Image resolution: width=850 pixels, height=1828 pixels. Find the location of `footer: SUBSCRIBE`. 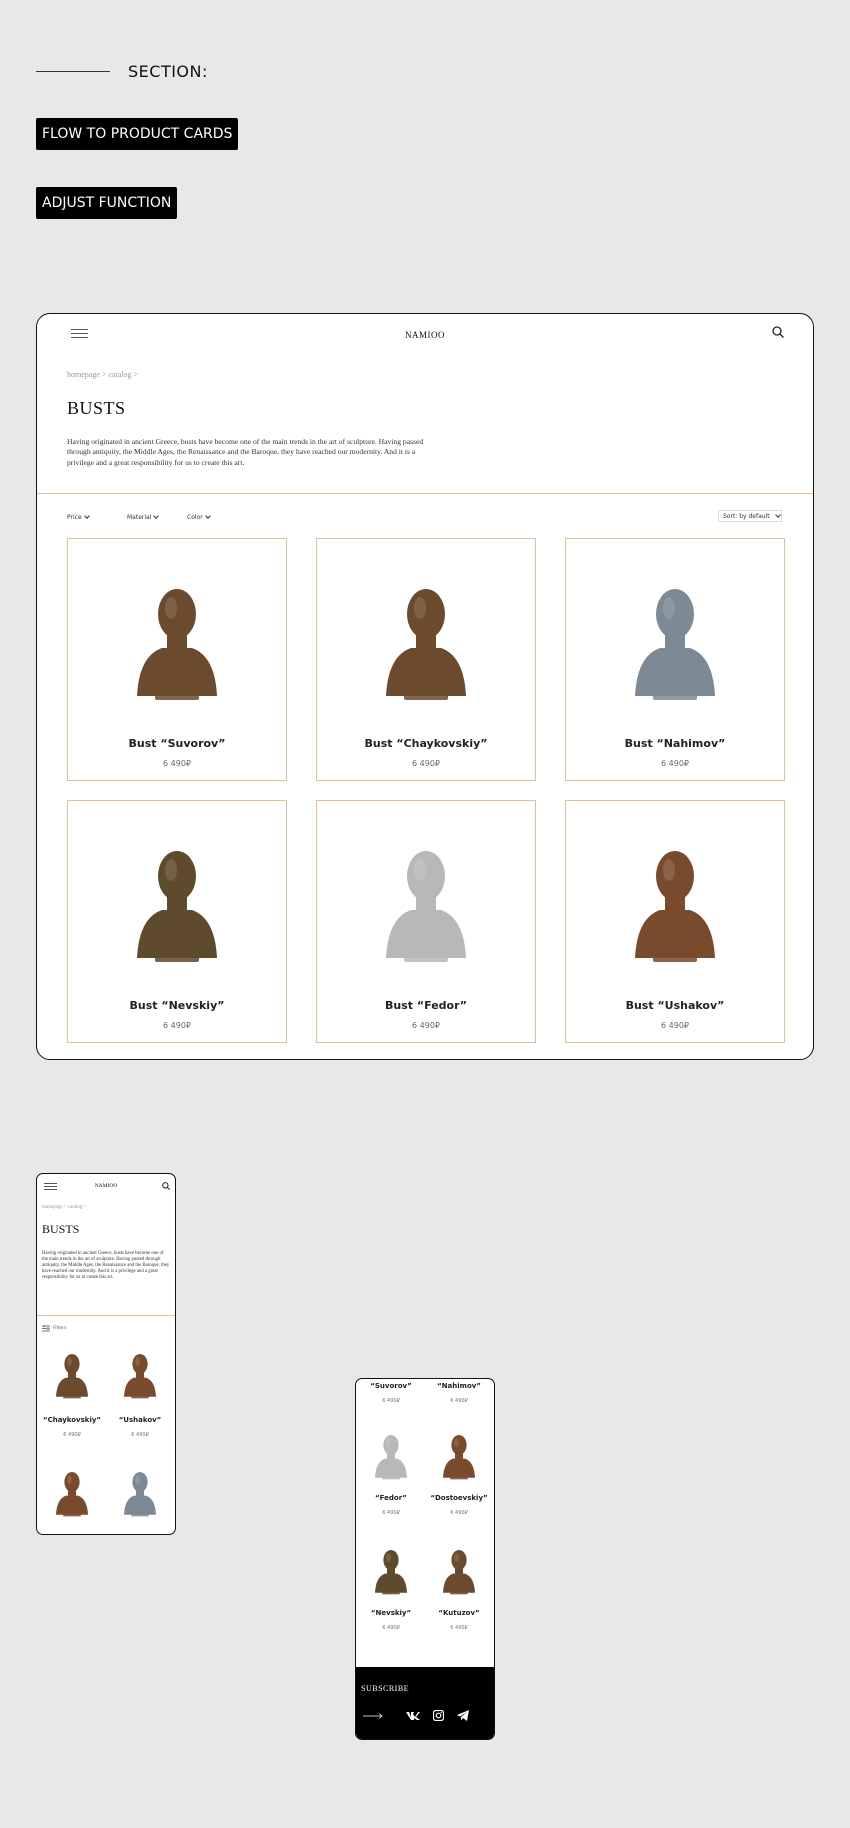

footer: SUBSCRIBE is located at coordinates (425, 1703).